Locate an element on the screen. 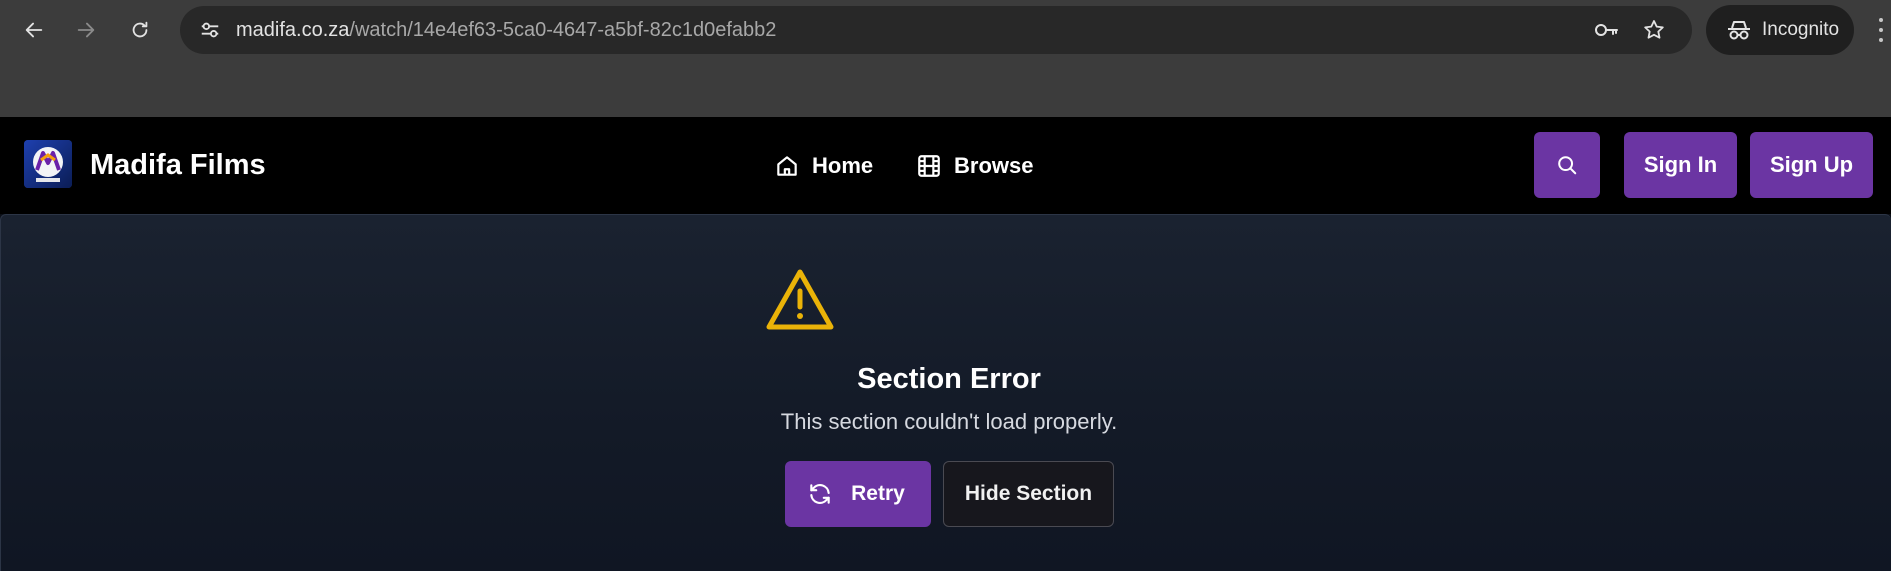 The width and height of the screenshot is (1891, 571). sign-up-button: Sign Up is located at coordinates (1811, 165).